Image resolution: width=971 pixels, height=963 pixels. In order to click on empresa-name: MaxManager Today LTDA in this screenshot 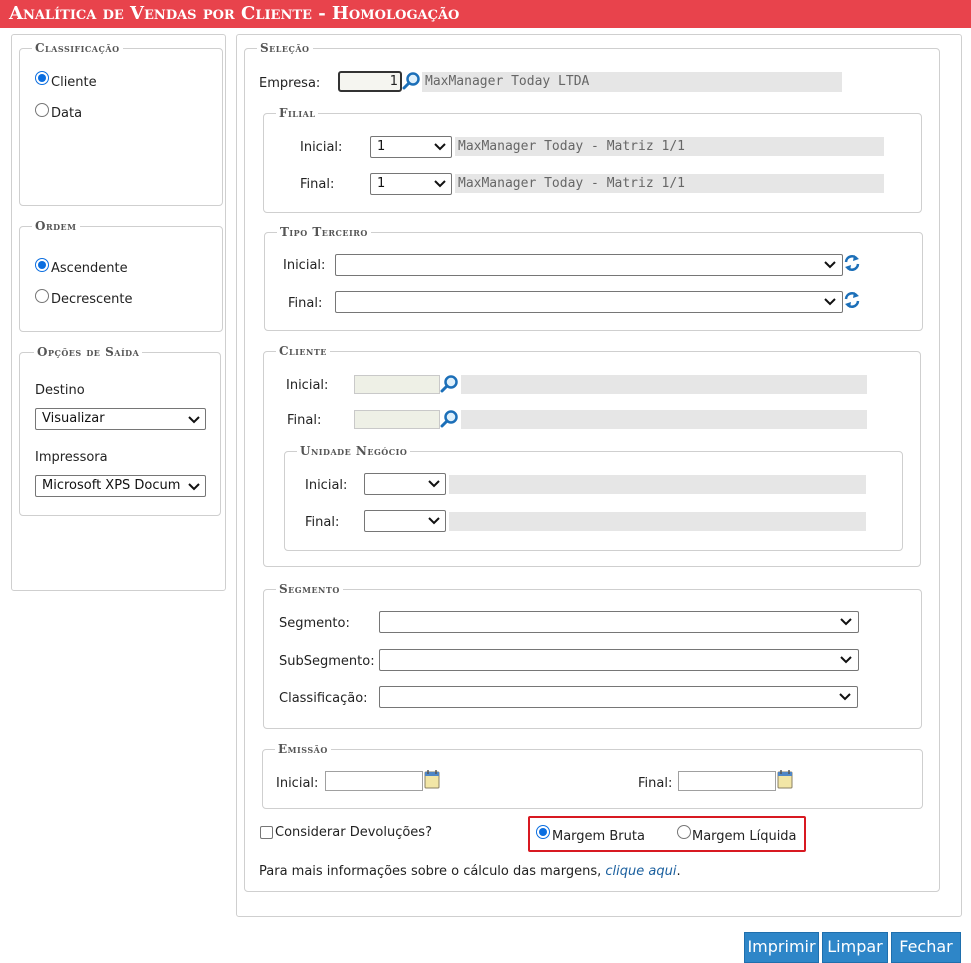, I will do `click(632, 82)`.